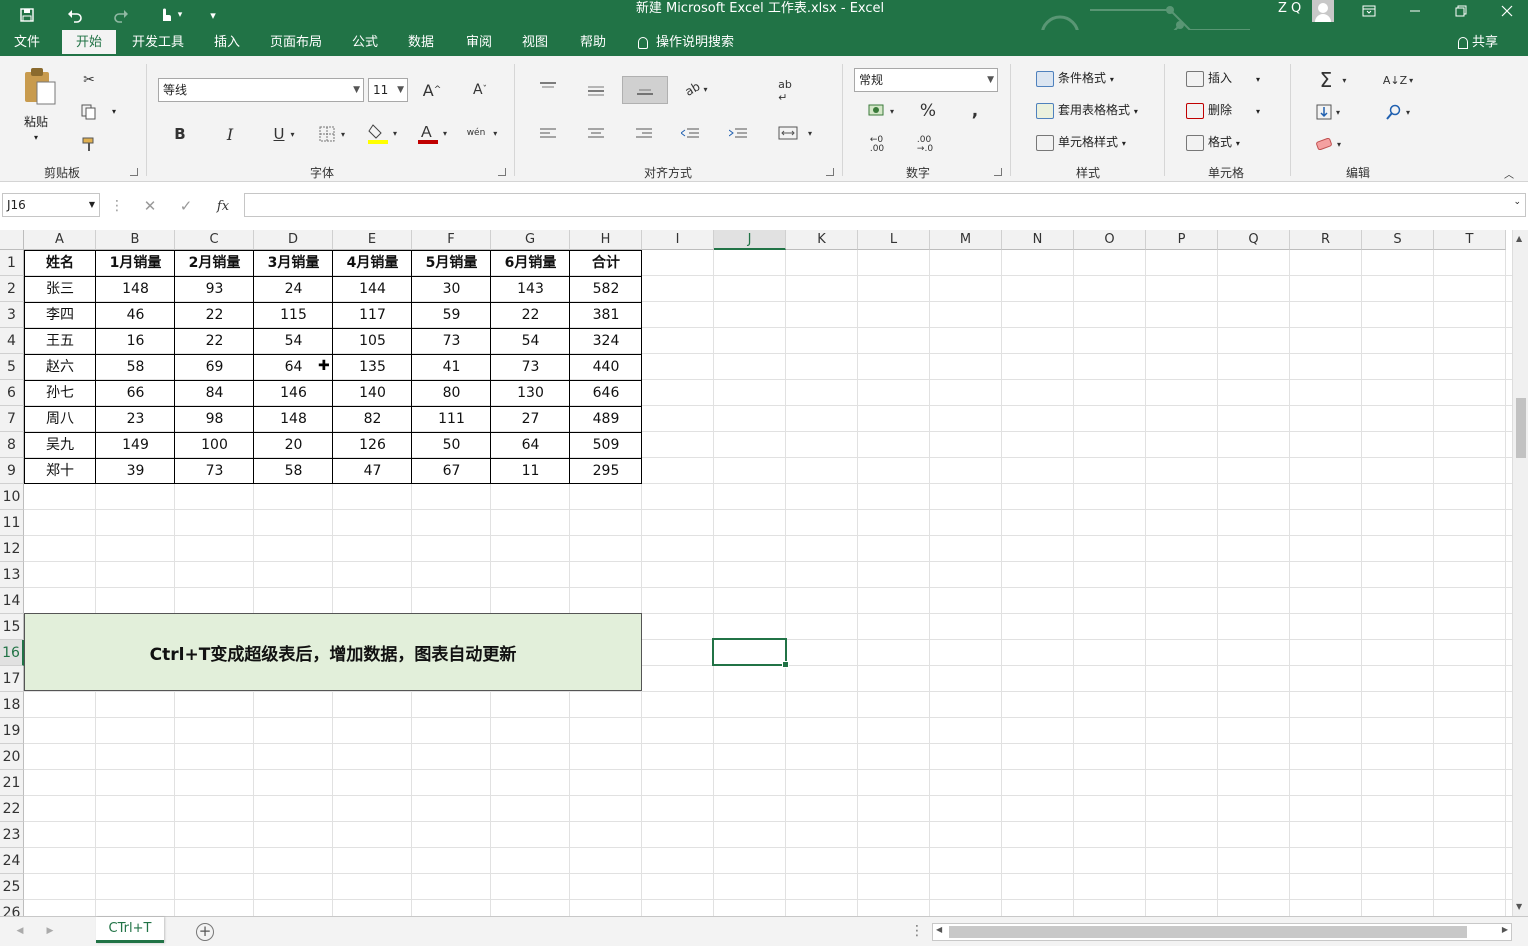 The height and width of the screenshot is (946, 1528). What do you see at coordinates (926, 80) in the screenshot?
I see `number-format-select: 常规 ▼` at bounding box center [926, 80].